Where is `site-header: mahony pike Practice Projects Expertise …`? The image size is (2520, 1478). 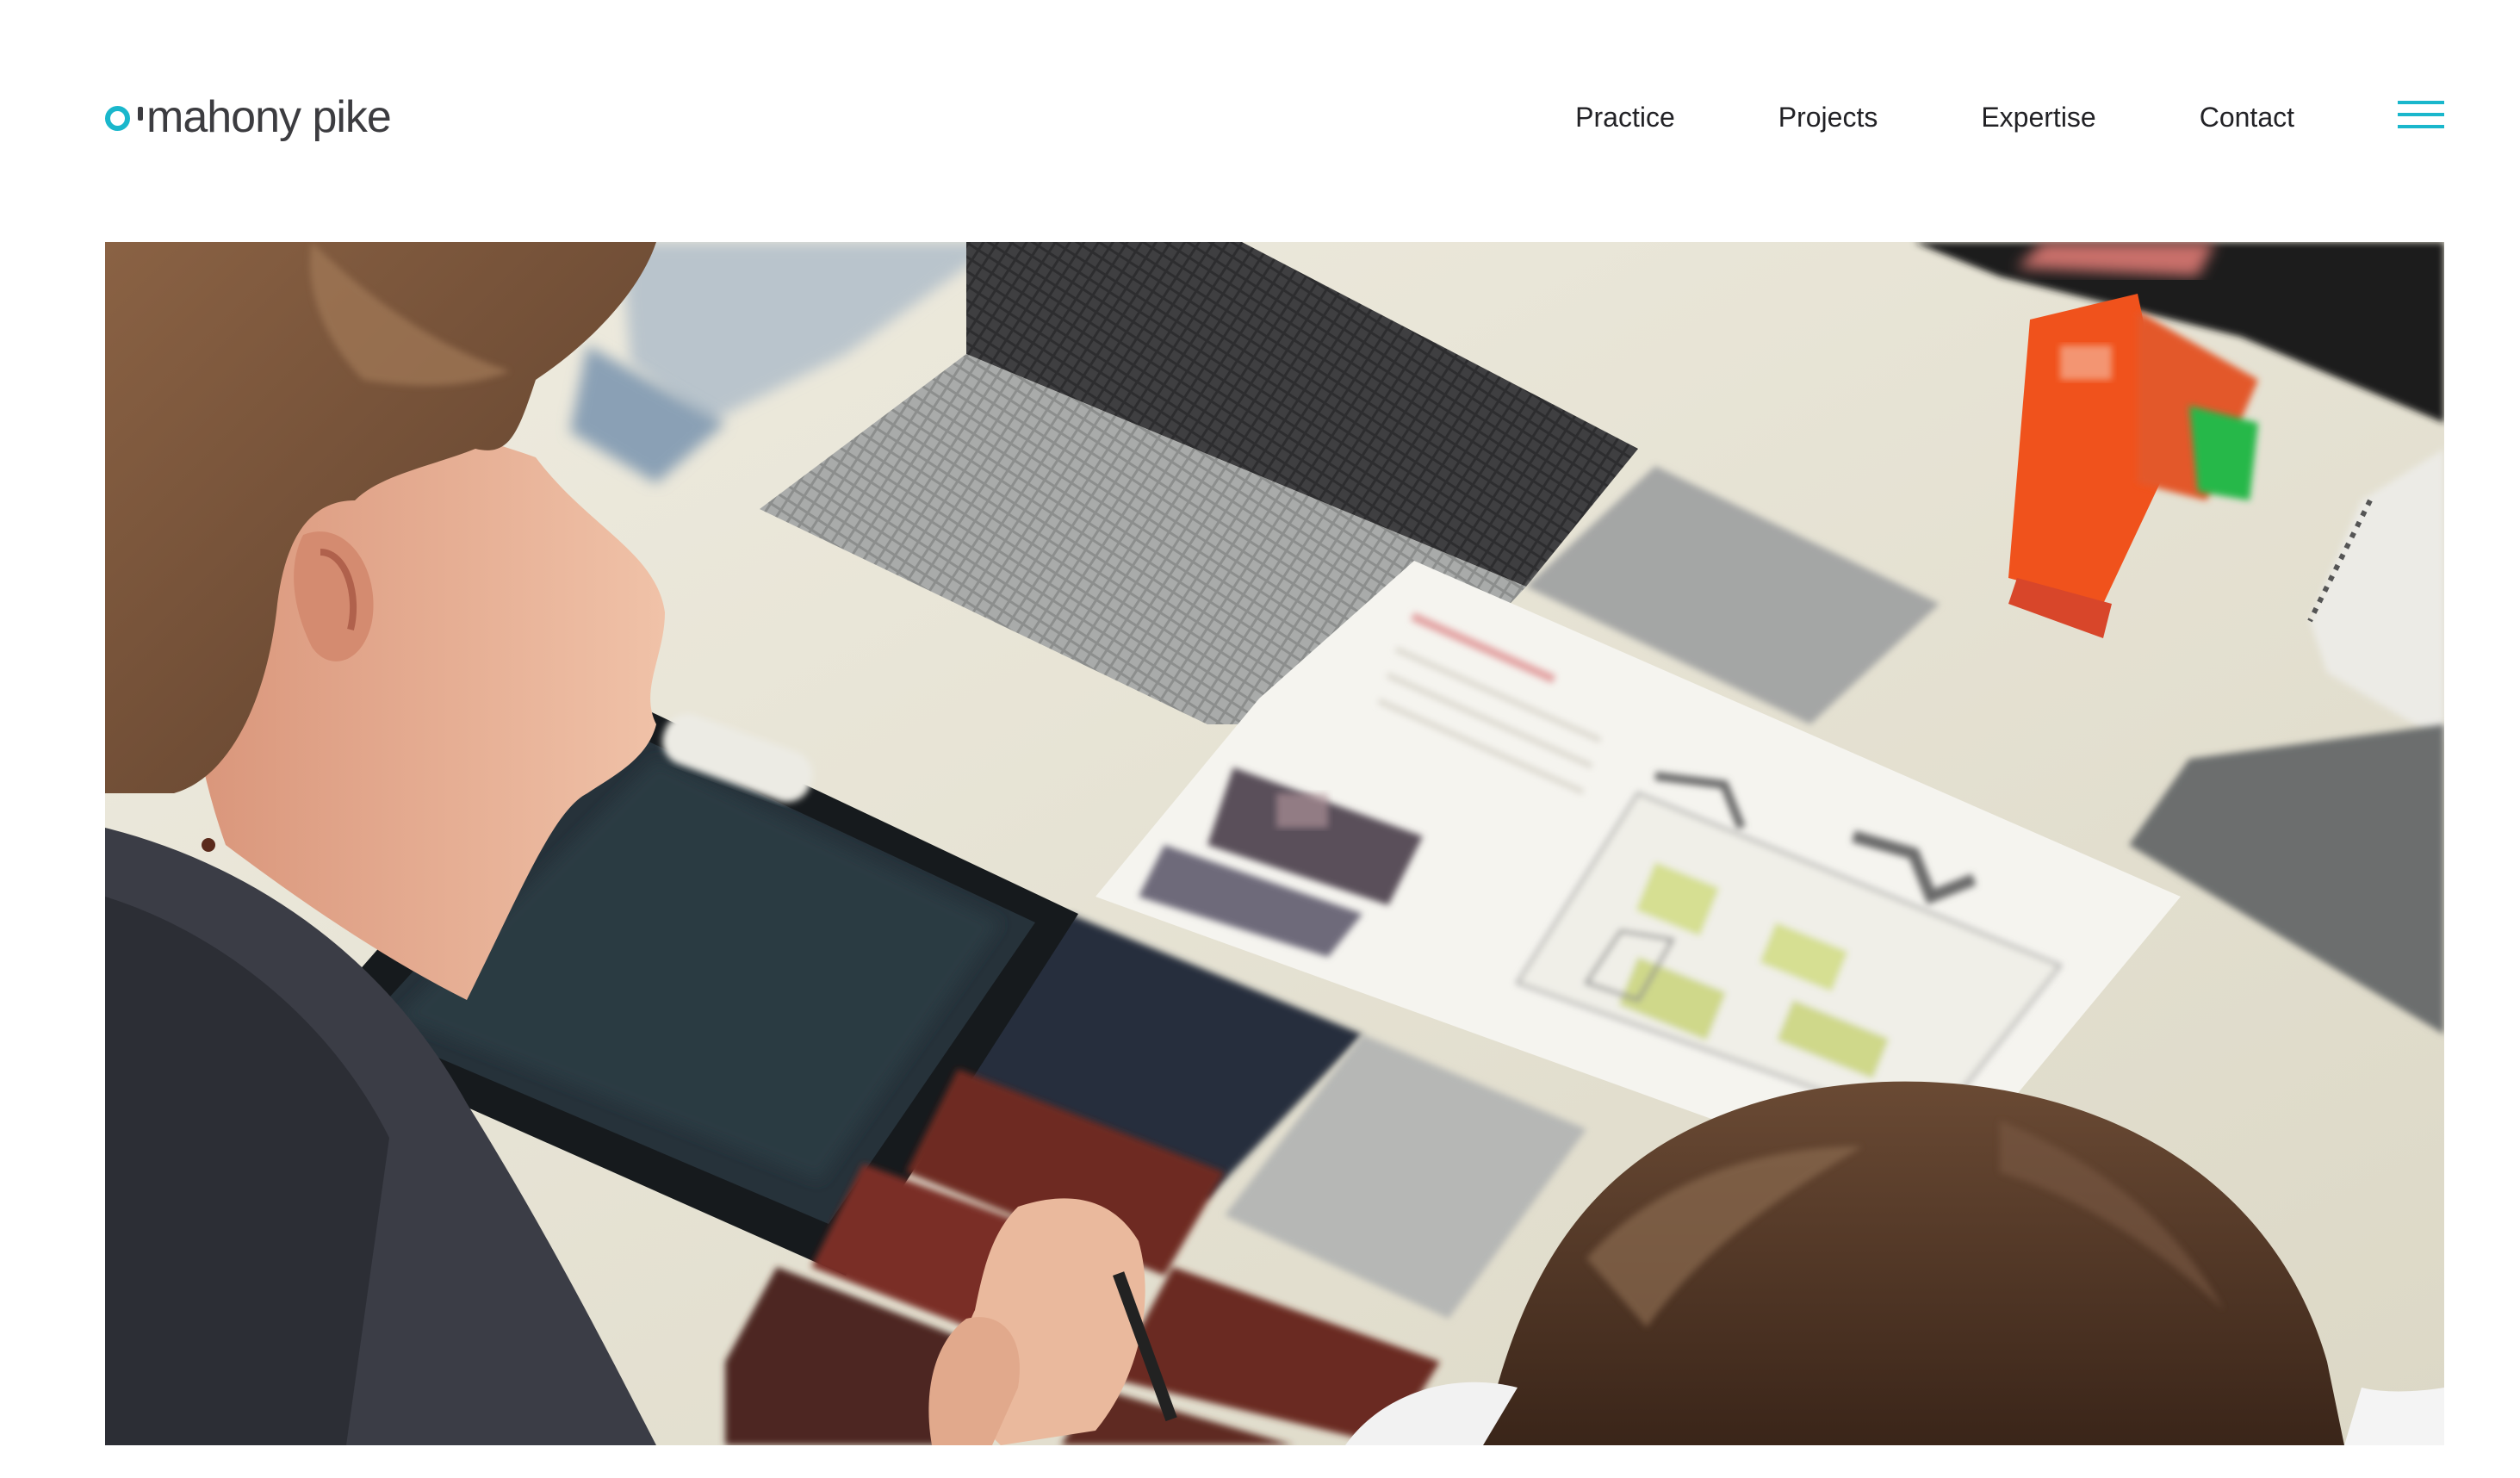 site-header: mahony pike Practice Projects Expertise … is located at coordinates (1275, 117).